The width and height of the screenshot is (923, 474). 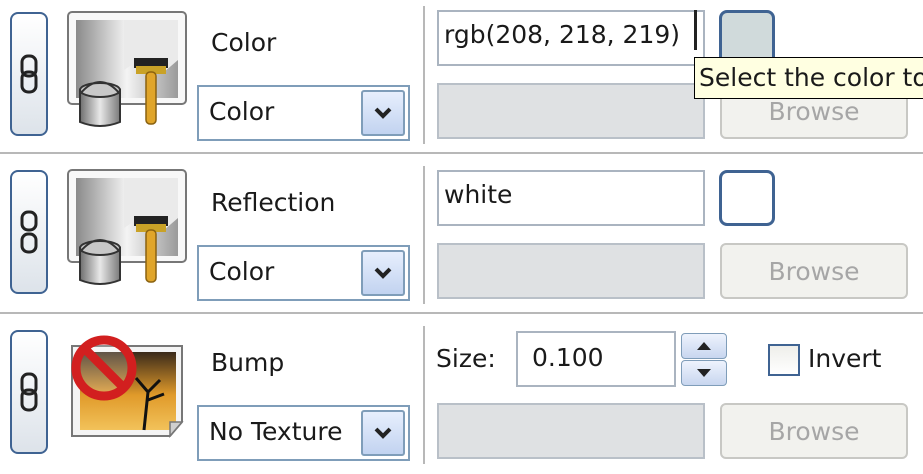 I want to click on invert-label: Invert, so click(x=844, y=359).